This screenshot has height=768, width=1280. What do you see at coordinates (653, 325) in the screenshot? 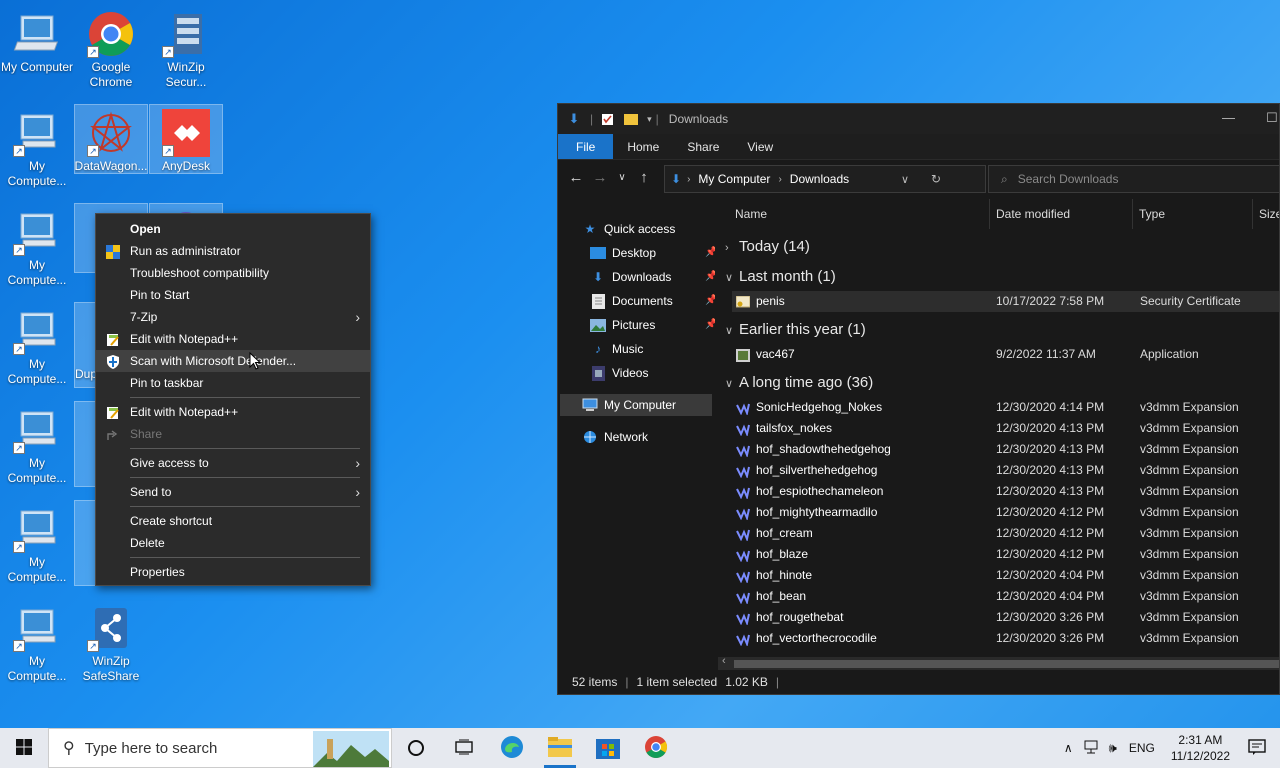
I see `nav-pictures: Pictures 📌` at bounding box center [653, 325].